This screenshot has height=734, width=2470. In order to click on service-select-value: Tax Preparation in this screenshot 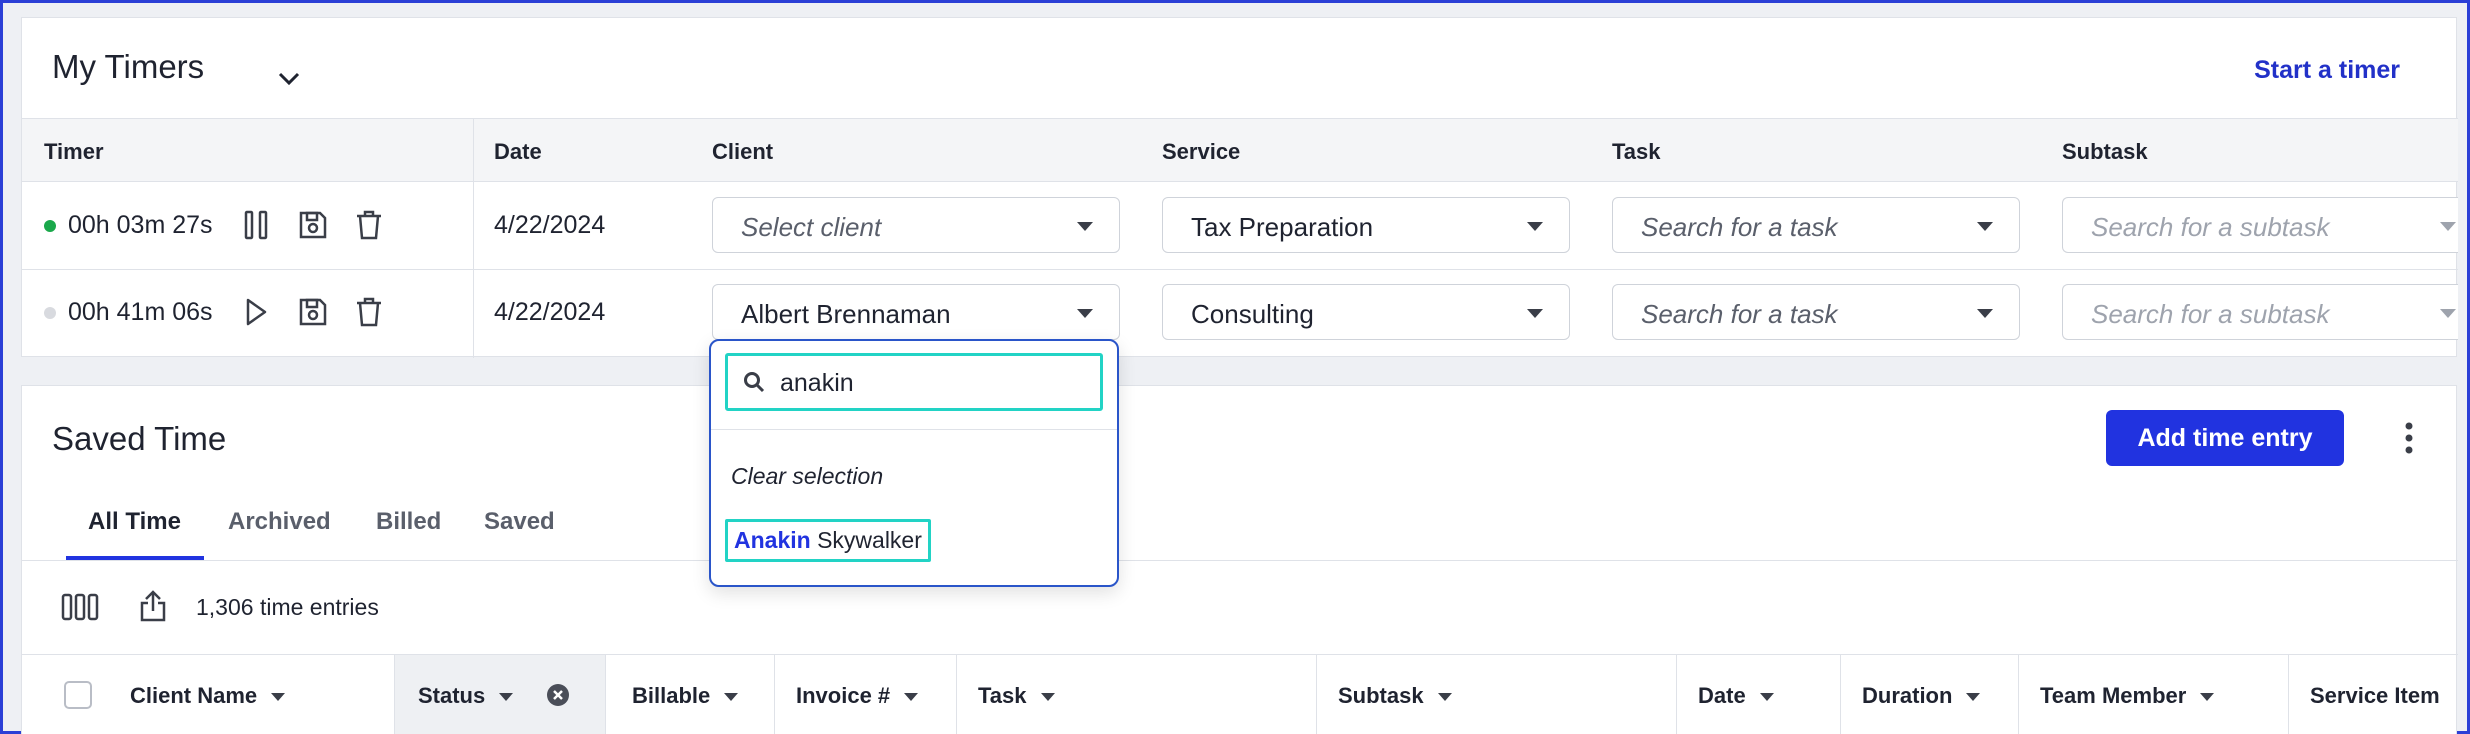, I will do `click(1282, 227)`.